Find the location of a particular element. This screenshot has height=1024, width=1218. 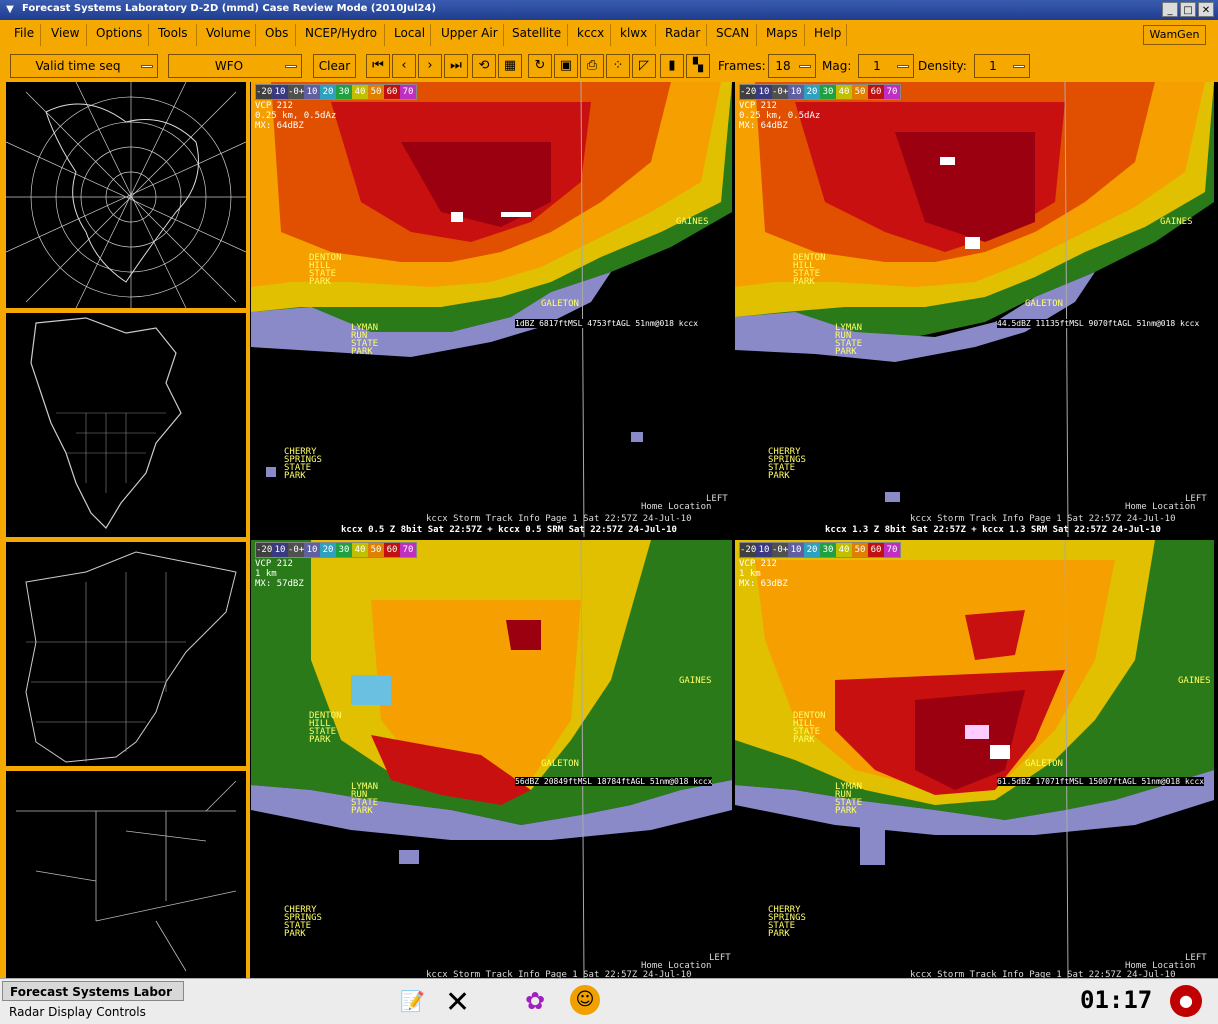

maximize-button: □ is located at coordinates (1188, 9).